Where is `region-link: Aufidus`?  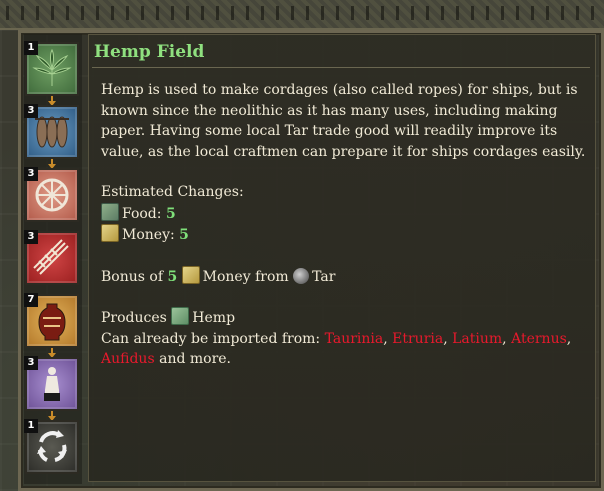
region-link: Aufidus is located at coordinates (128, 359).